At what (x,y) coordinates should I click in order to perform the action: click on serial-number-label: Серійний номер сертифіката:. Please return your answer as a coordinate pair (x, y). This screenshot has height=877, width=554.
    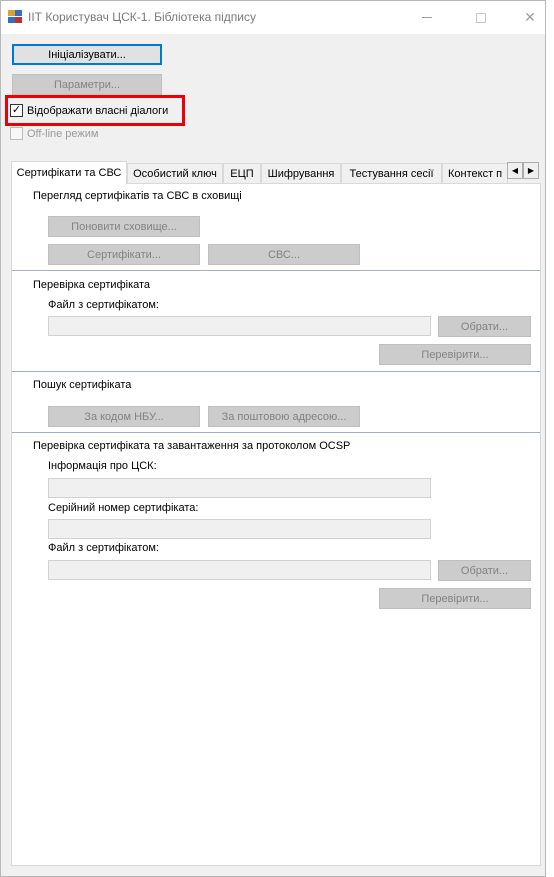
    Looking at the image, I should click on (123, 508).